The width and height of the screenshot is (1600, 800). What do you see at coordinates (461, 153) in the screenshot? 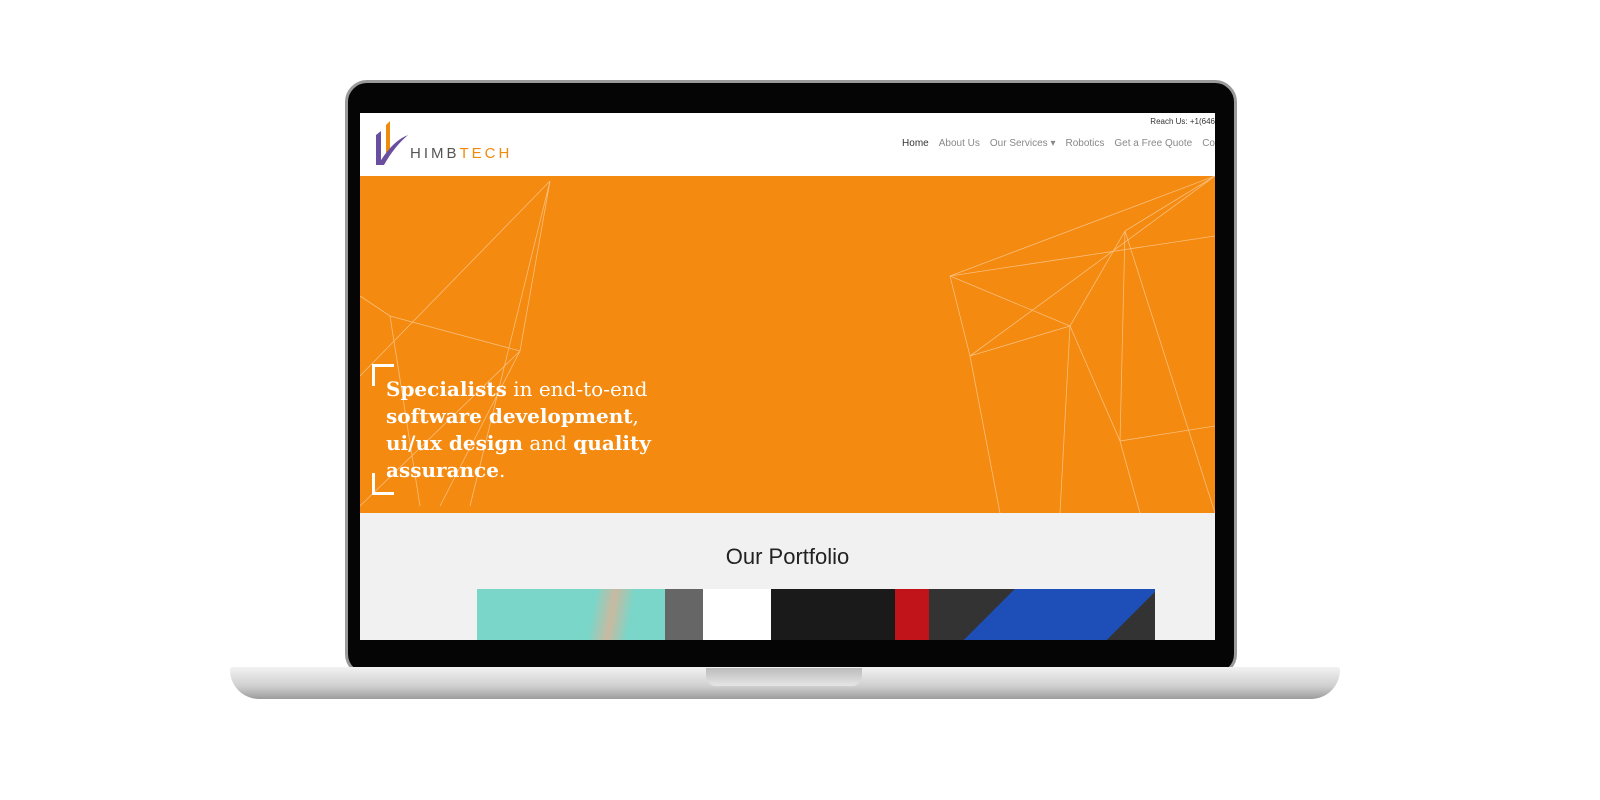
I see `logo-text: HIMBTECH` at bounding box center [461, 153].